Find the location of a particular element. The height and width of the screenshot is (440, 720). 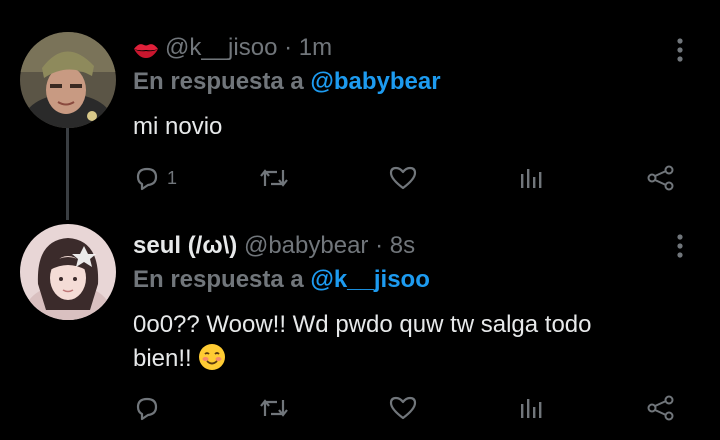

reply-context: En respuesta a @k__jisoo is located at coordinates (281, 280).